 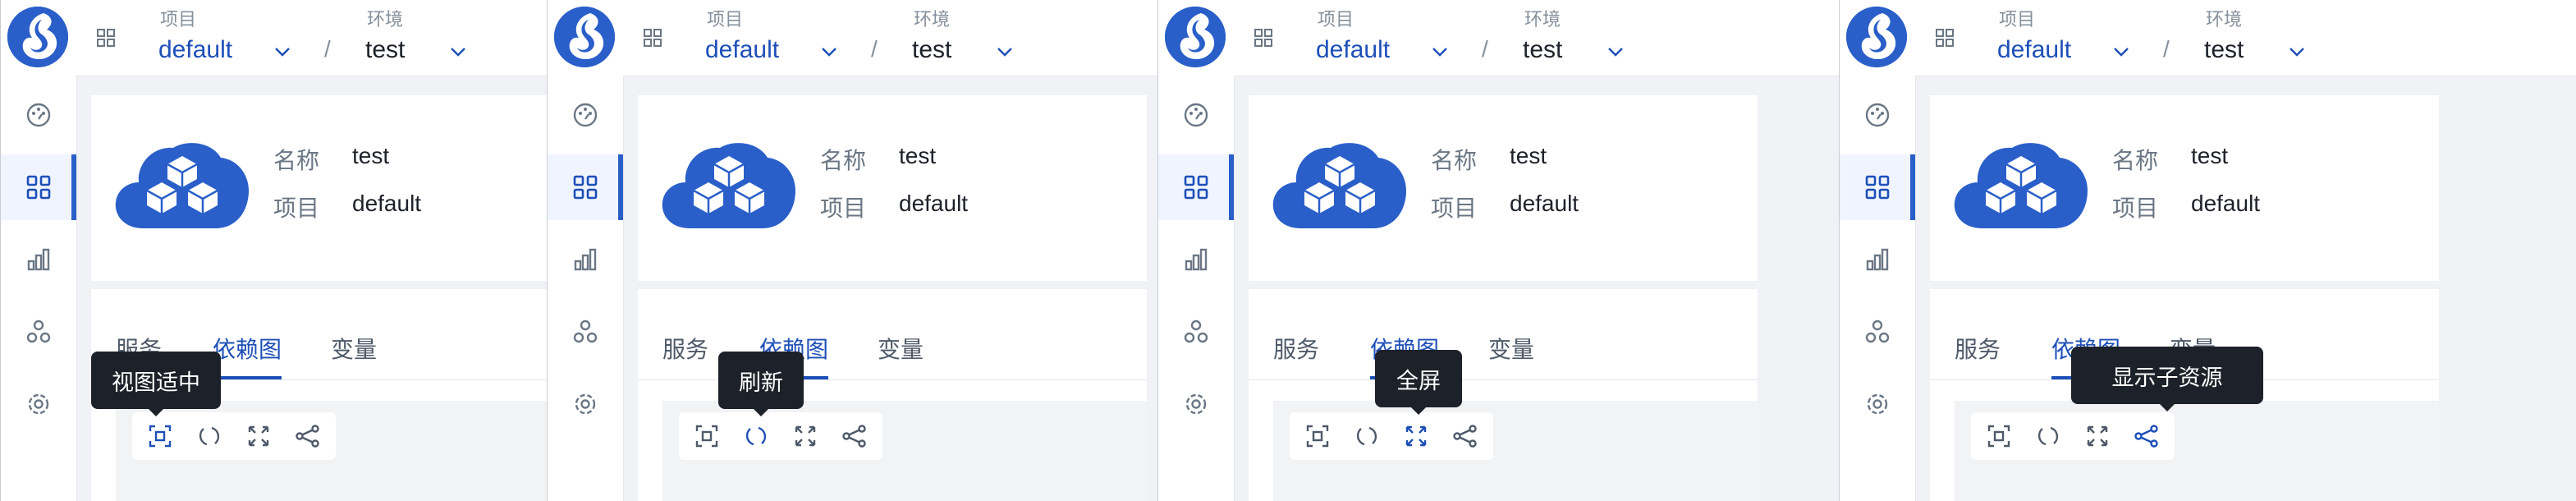 I want to click on dashboard-icon, so click(x=1877, y=115).